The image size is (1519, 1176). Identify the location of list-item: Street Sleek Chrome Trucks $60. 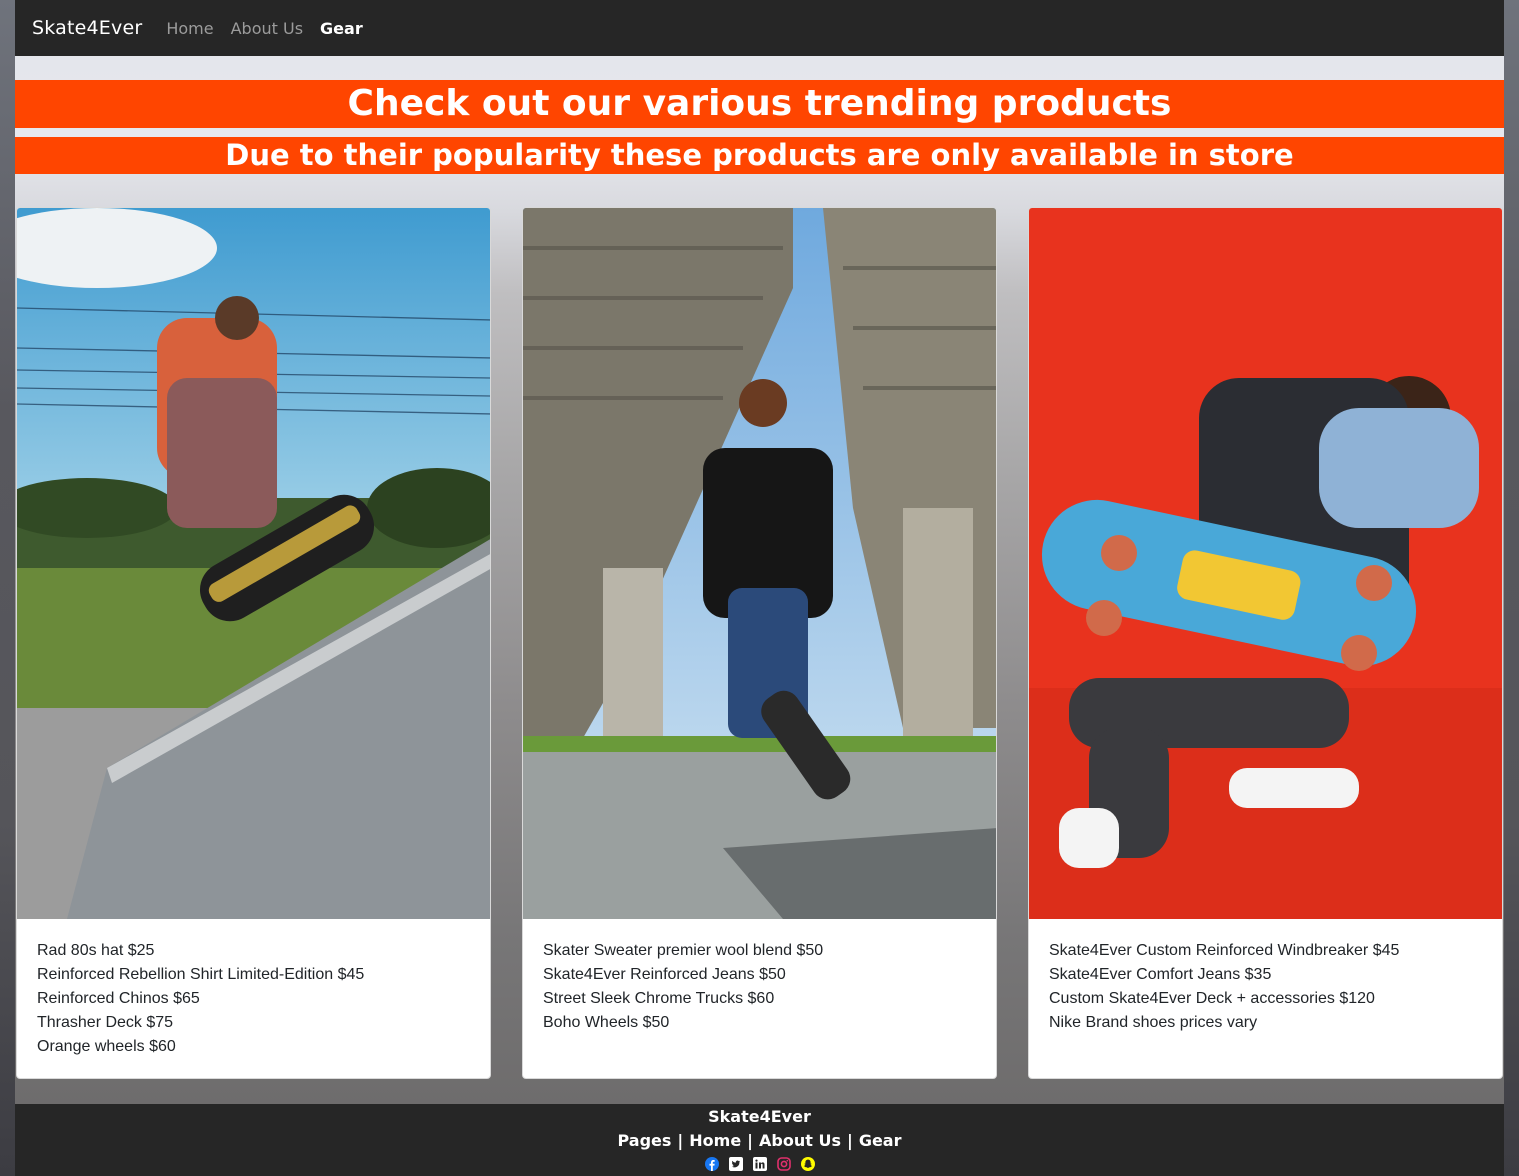
(659, 998).